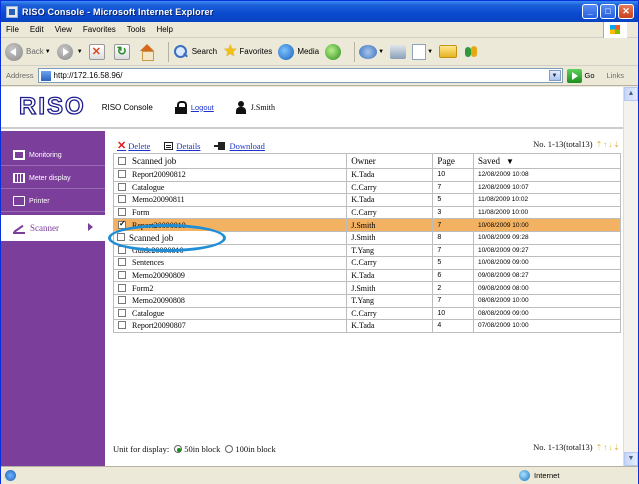 The image size is (639, 484). What do you see at coordinates (631, 94) in the screenshot?
I see `scroll-up-button: ▲` at bounding box center [631, 94].